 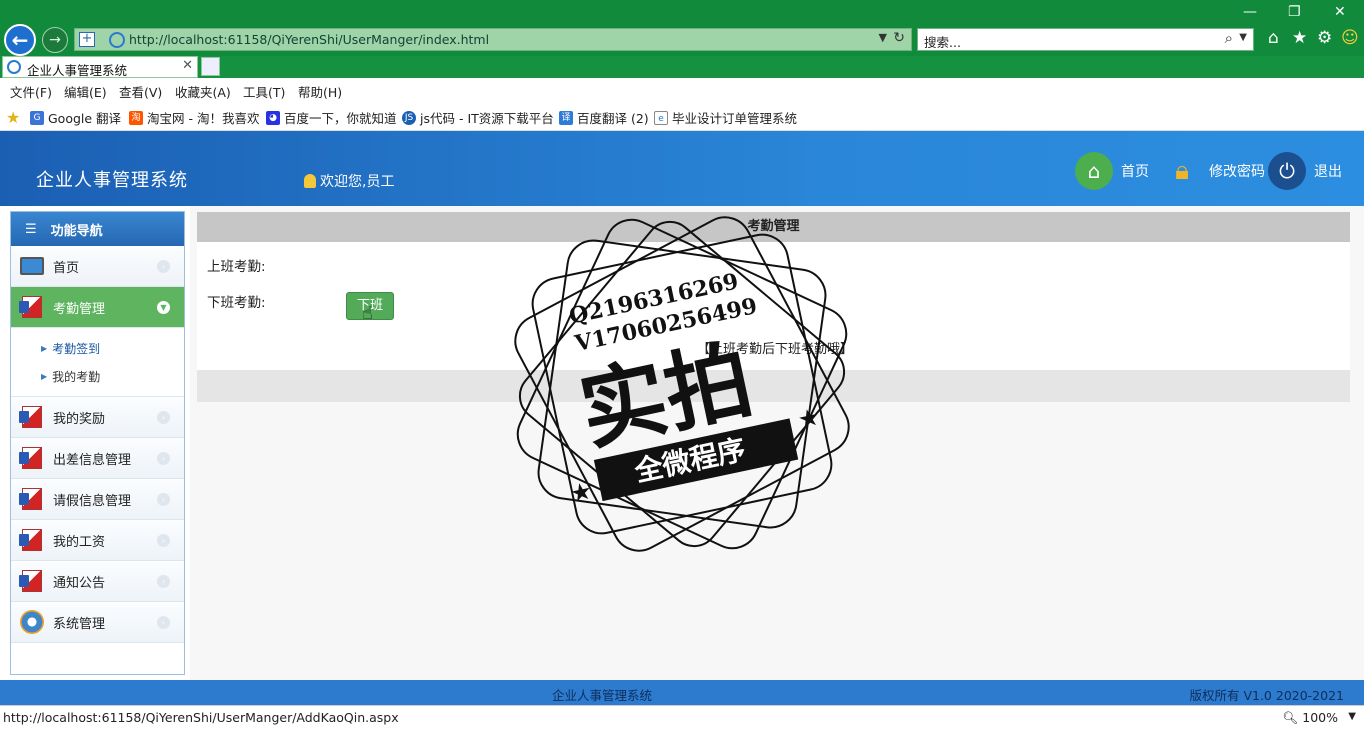 I want to click on footer-copyright: 版权所有 V1.0 2020-2021, so click(x=1266, y=695).